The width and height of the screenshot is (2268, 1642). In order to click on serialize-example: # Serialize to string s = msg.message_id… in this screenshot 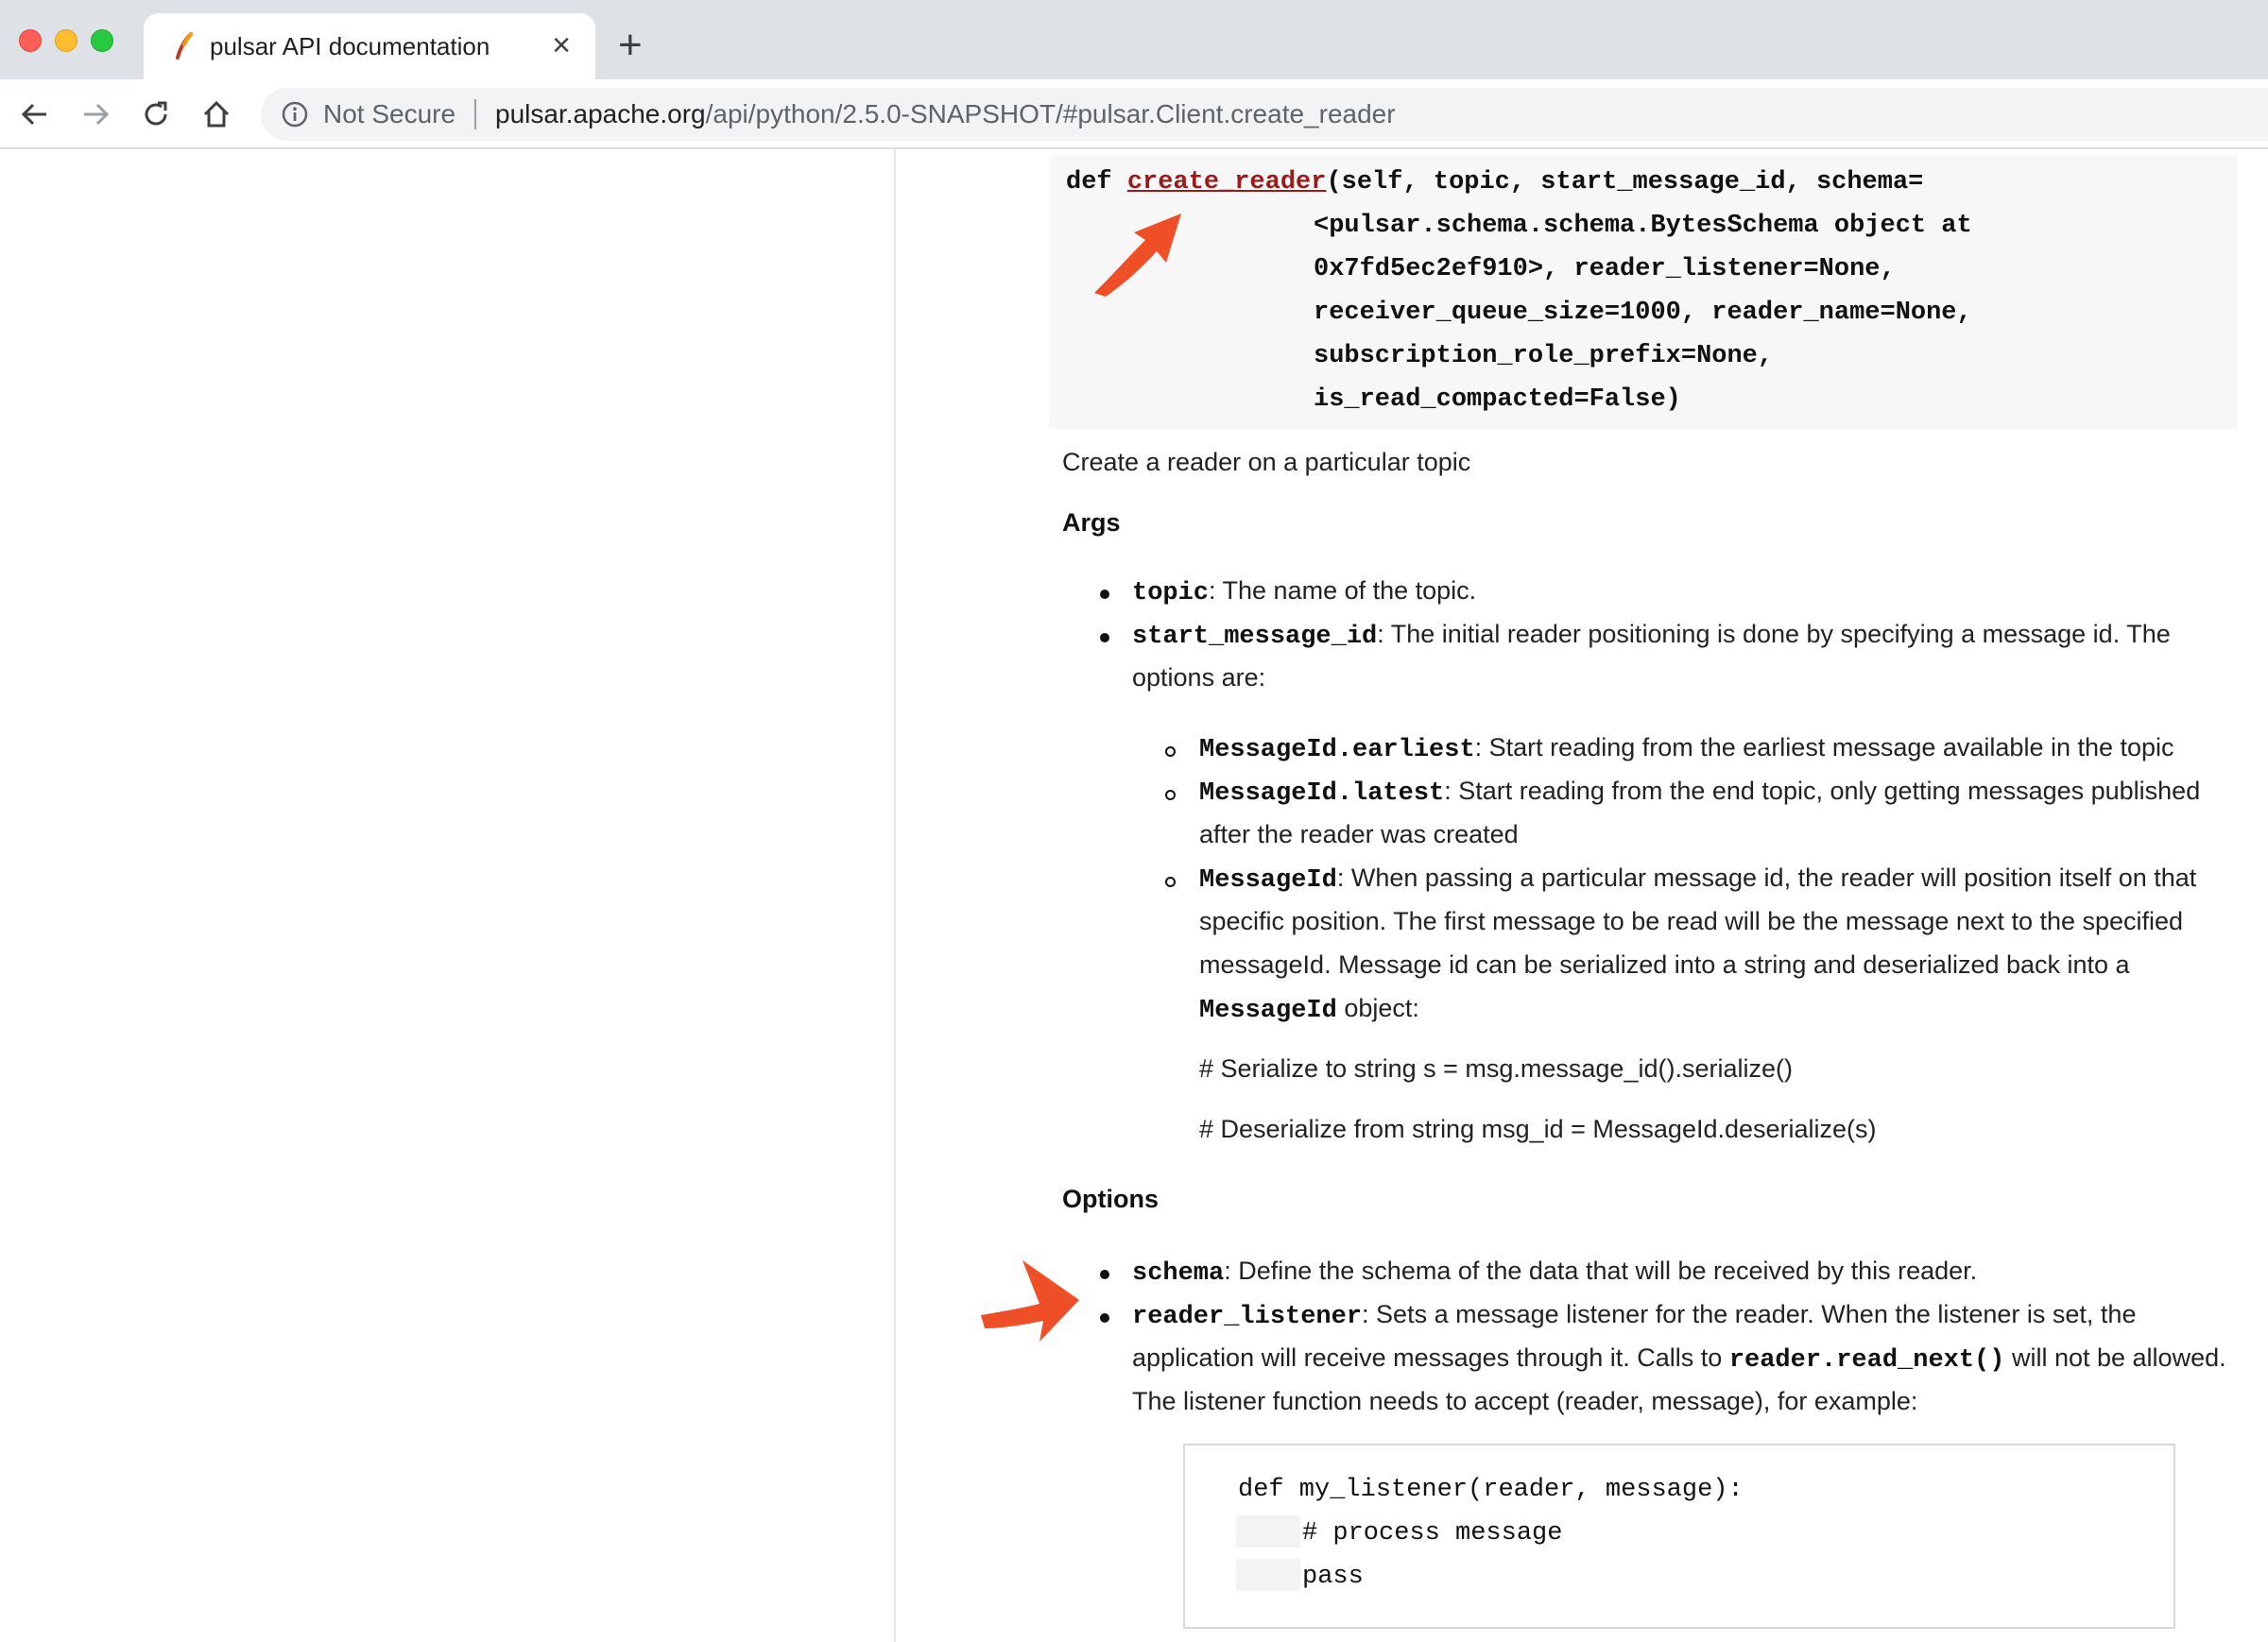, I will do `click(1496, 1068)`.